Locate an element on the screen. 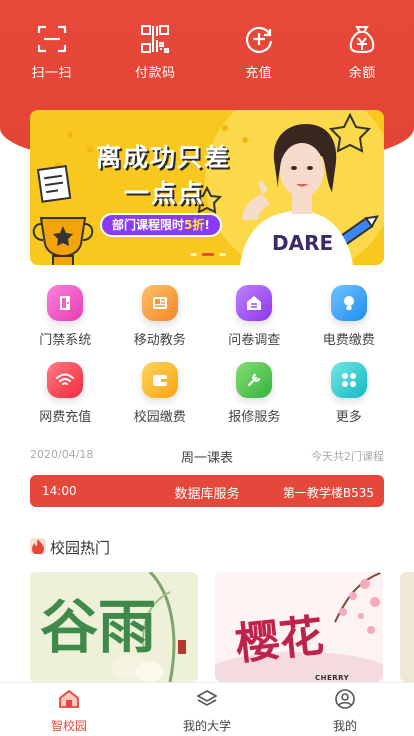  service-label: 电费缴费 is located at coordinates (348, 340).